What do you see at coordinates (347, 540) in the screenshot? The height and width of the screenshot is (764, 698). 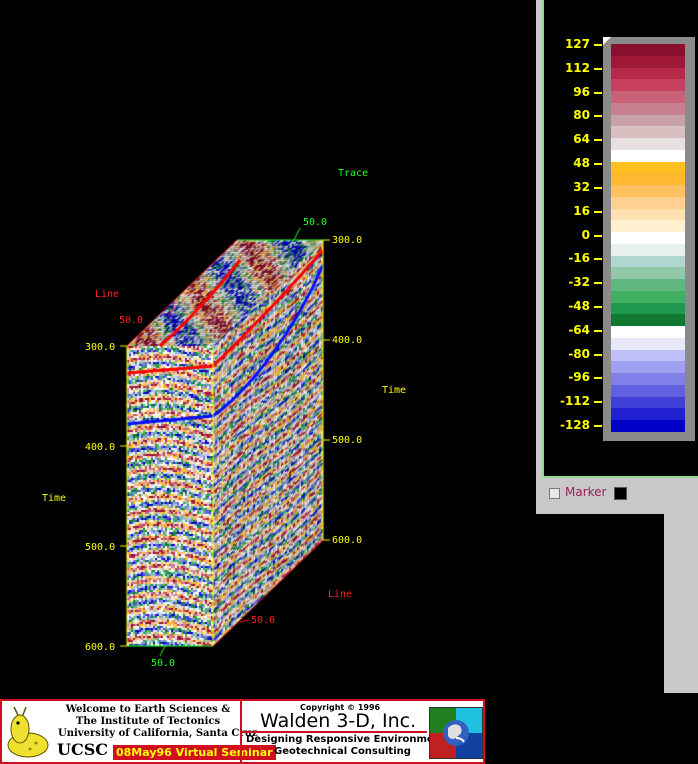 I see `back-time-tick-600: 600.0` at bounding box center [347, 540].